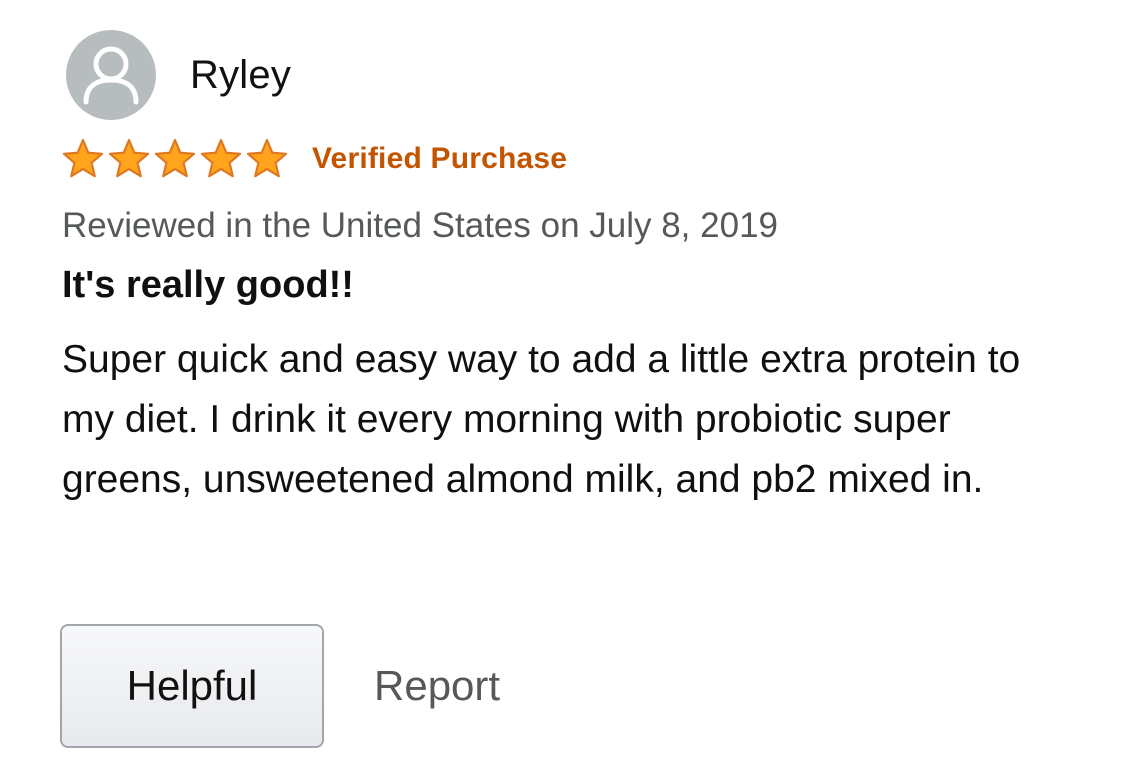  What do you see at coordinates (240, 75) in the screenshot?
I see `reviewer-name: Ryley` at bounding box center [240, 75].